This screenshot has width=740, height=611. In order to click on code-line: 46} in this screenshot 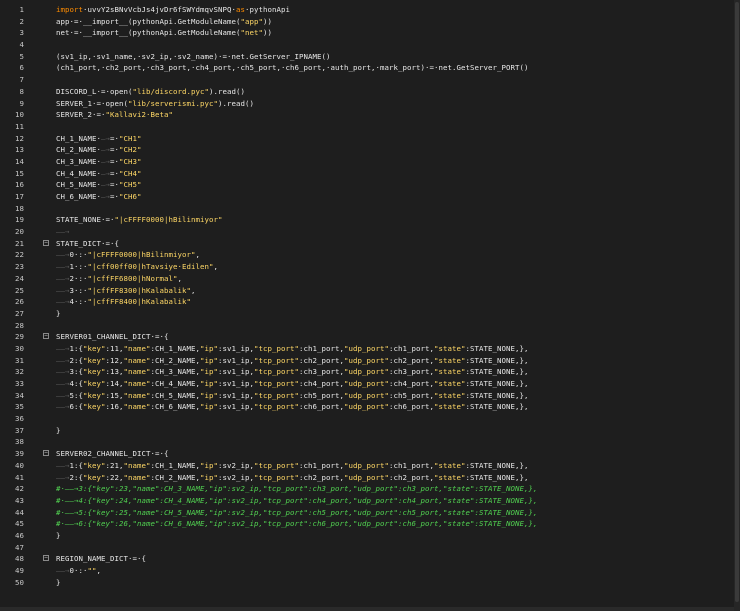, I will do `click(370, 536)`.